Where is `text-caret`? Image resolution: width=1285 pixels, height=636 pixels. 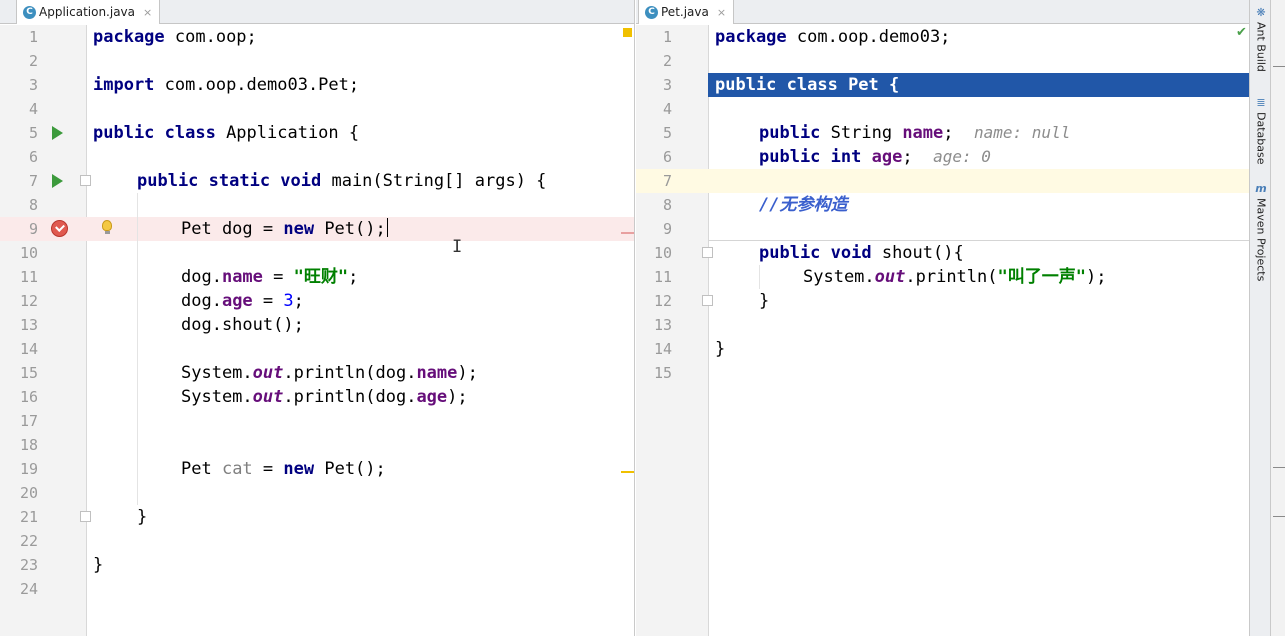 text-caret is located at coordinates (387, 227).